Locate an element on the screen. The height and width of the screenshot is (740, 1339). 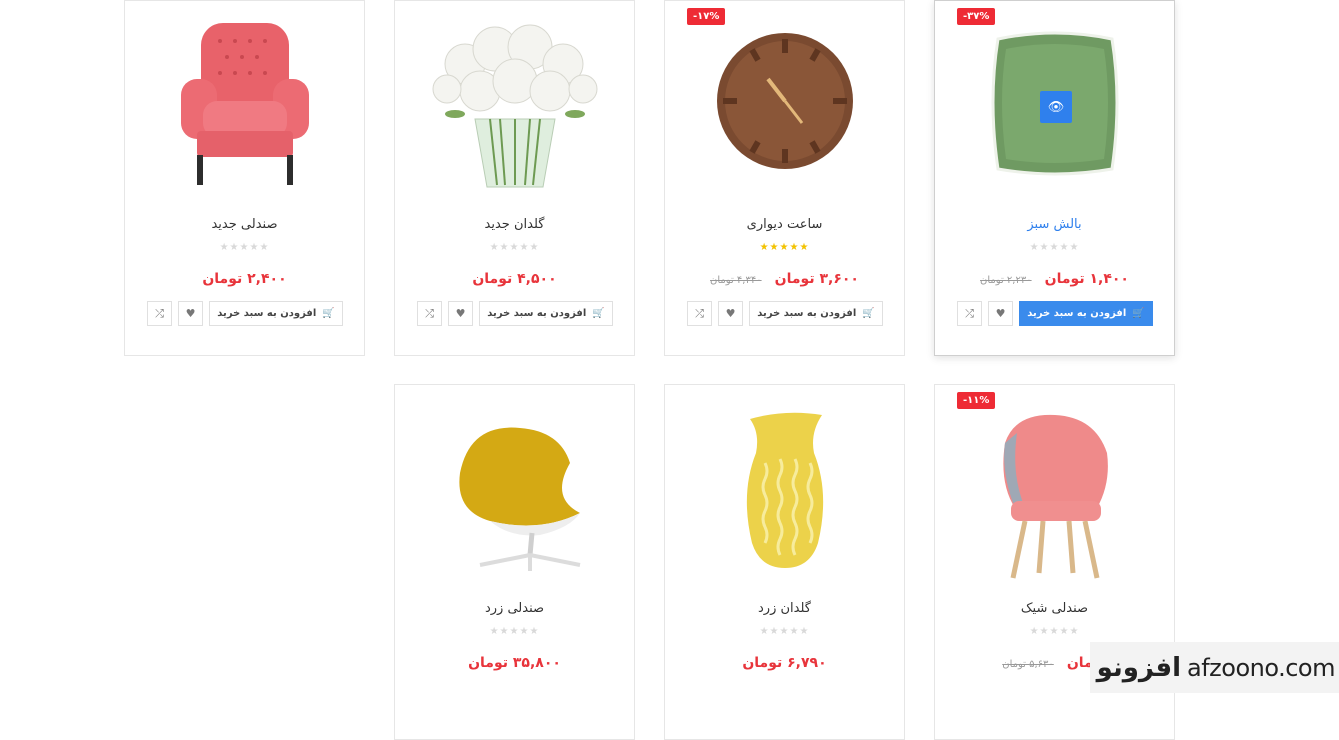
eye-icon: 👁 is located at coordinates (1056, 107).